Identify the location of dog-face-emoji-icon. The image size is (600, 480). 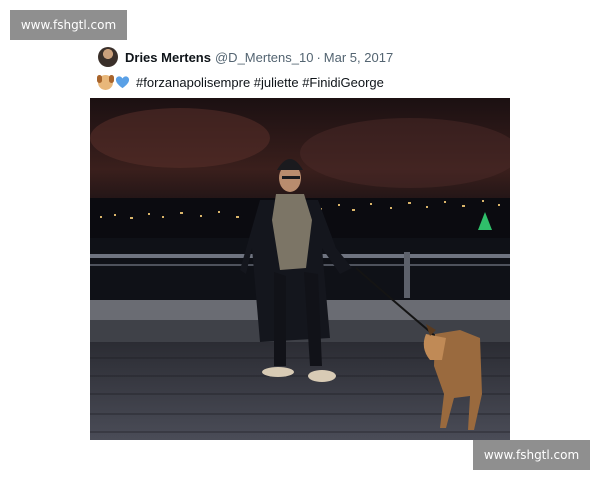
(105, 82).